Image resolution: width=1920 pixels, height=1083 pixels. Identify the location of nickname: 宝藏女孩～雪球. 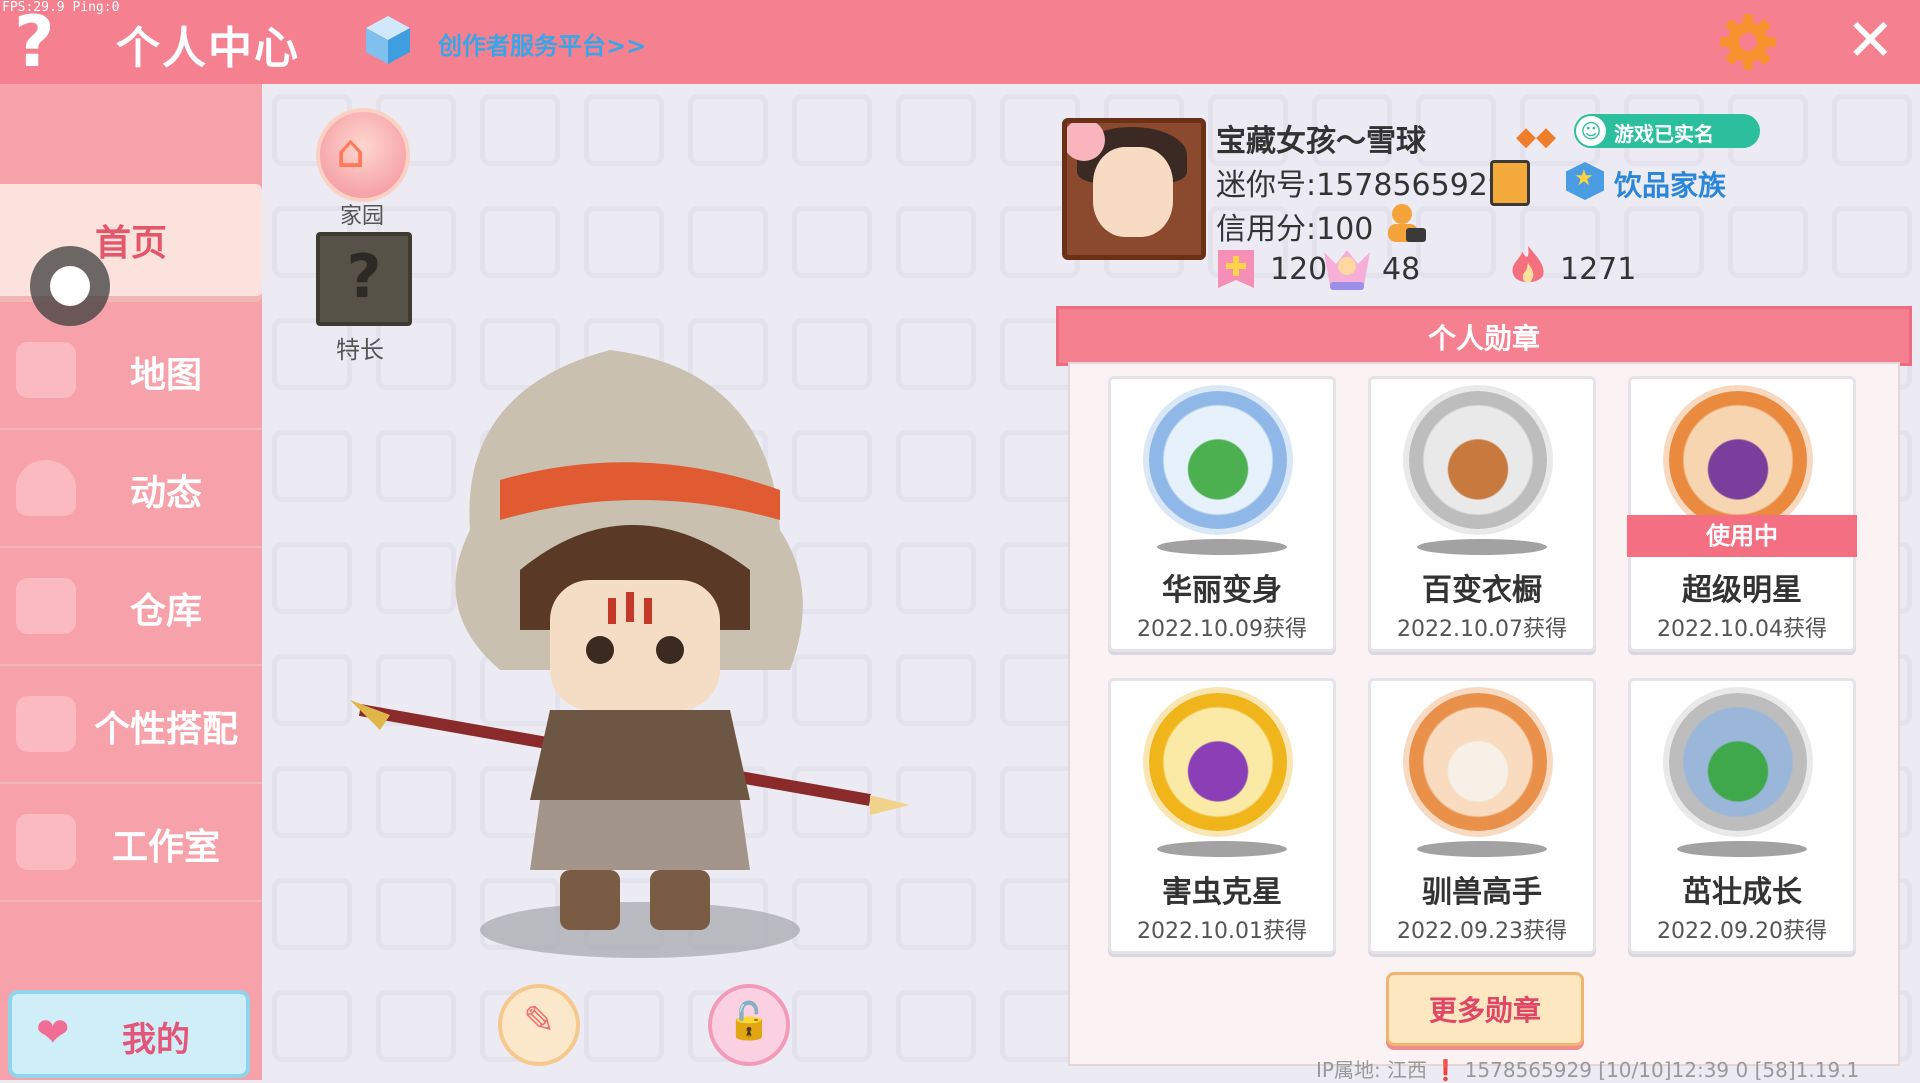
(1321, 141).